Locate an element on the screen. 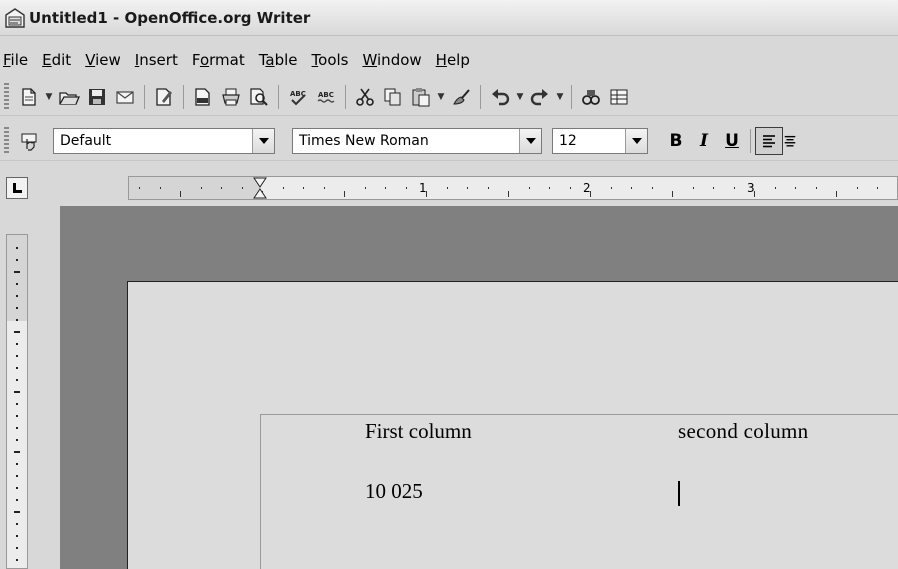 The width and height of the screenshot is (898, 569). email-icon is located at coordinates (125, 97).